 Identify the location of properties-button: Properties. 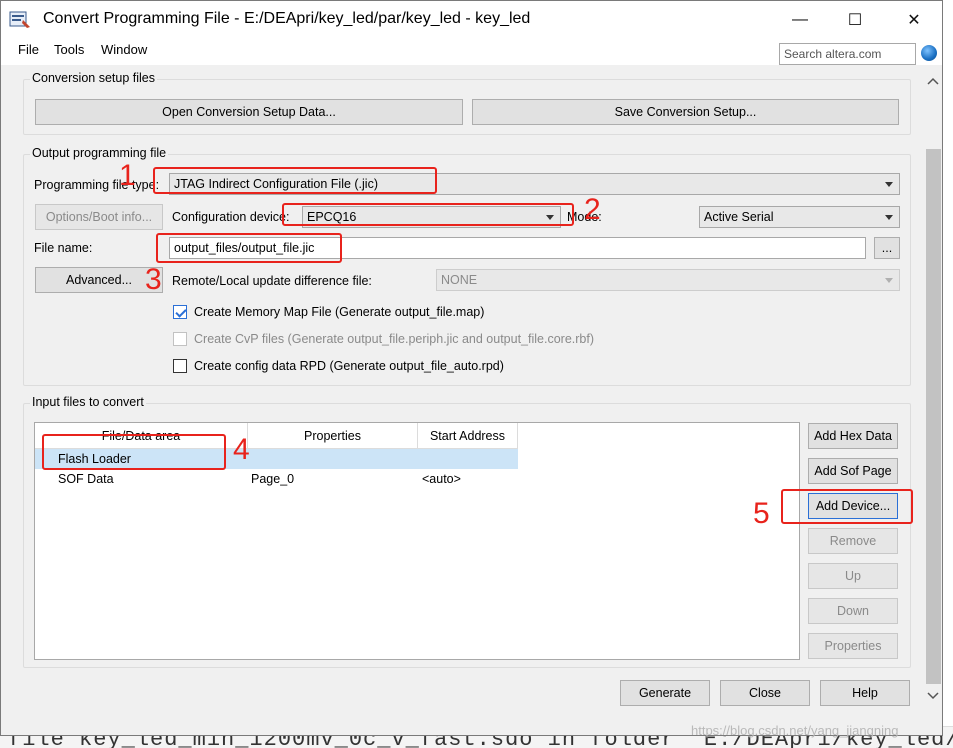
(853, 646).